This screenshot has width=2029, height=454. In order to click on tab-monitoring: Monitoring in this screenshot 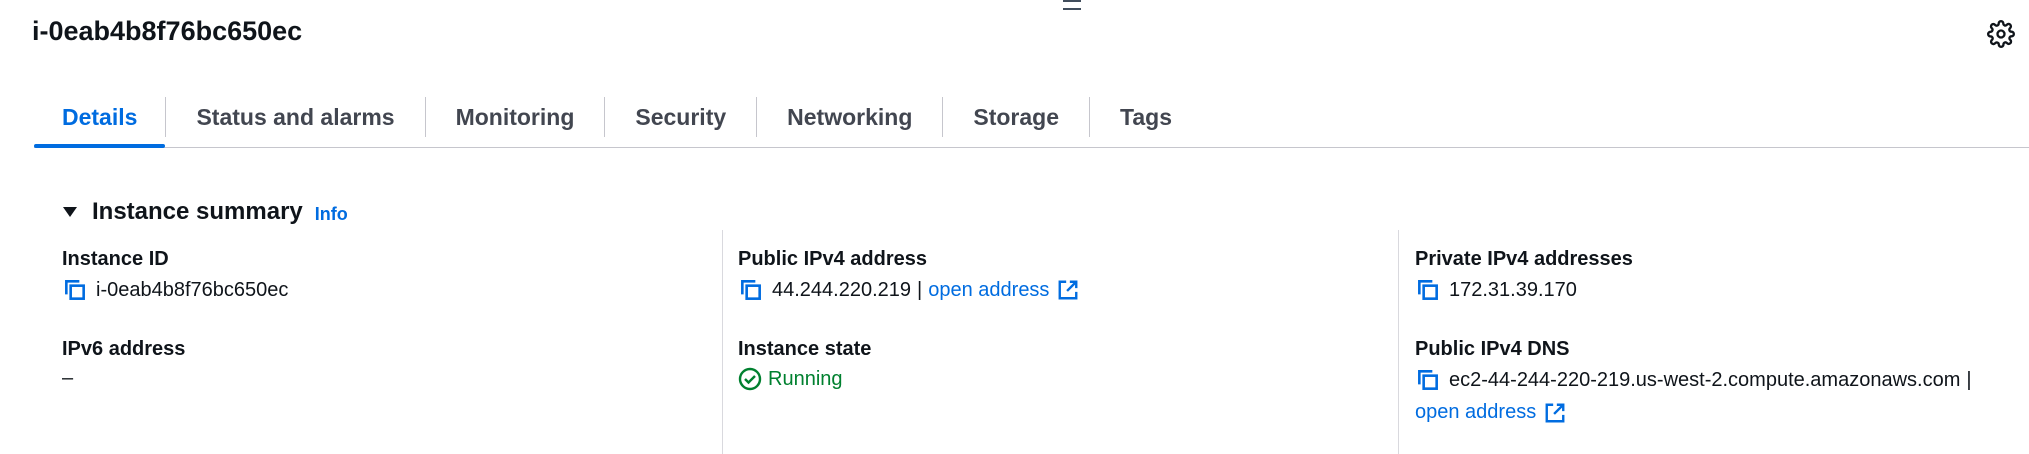, I will do `click(515, 117)`.